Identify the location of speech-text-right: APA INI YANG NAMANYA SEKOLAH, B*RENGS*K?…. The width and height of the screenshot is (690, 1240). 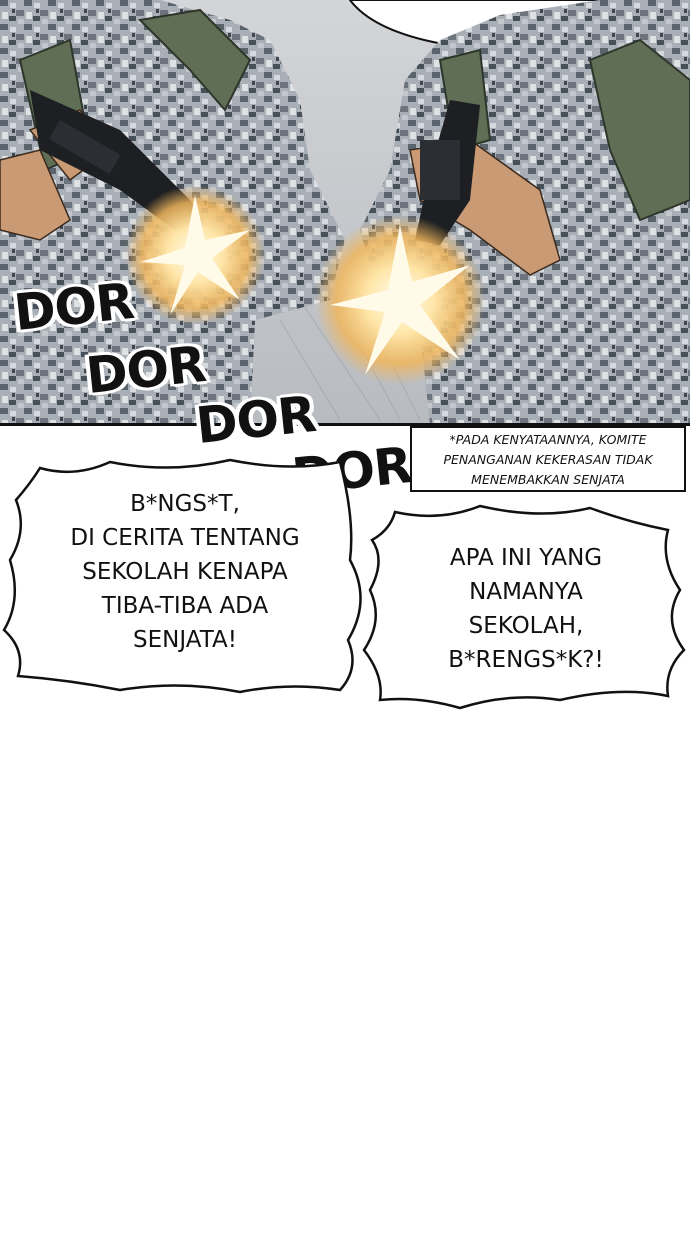
(526, 609).